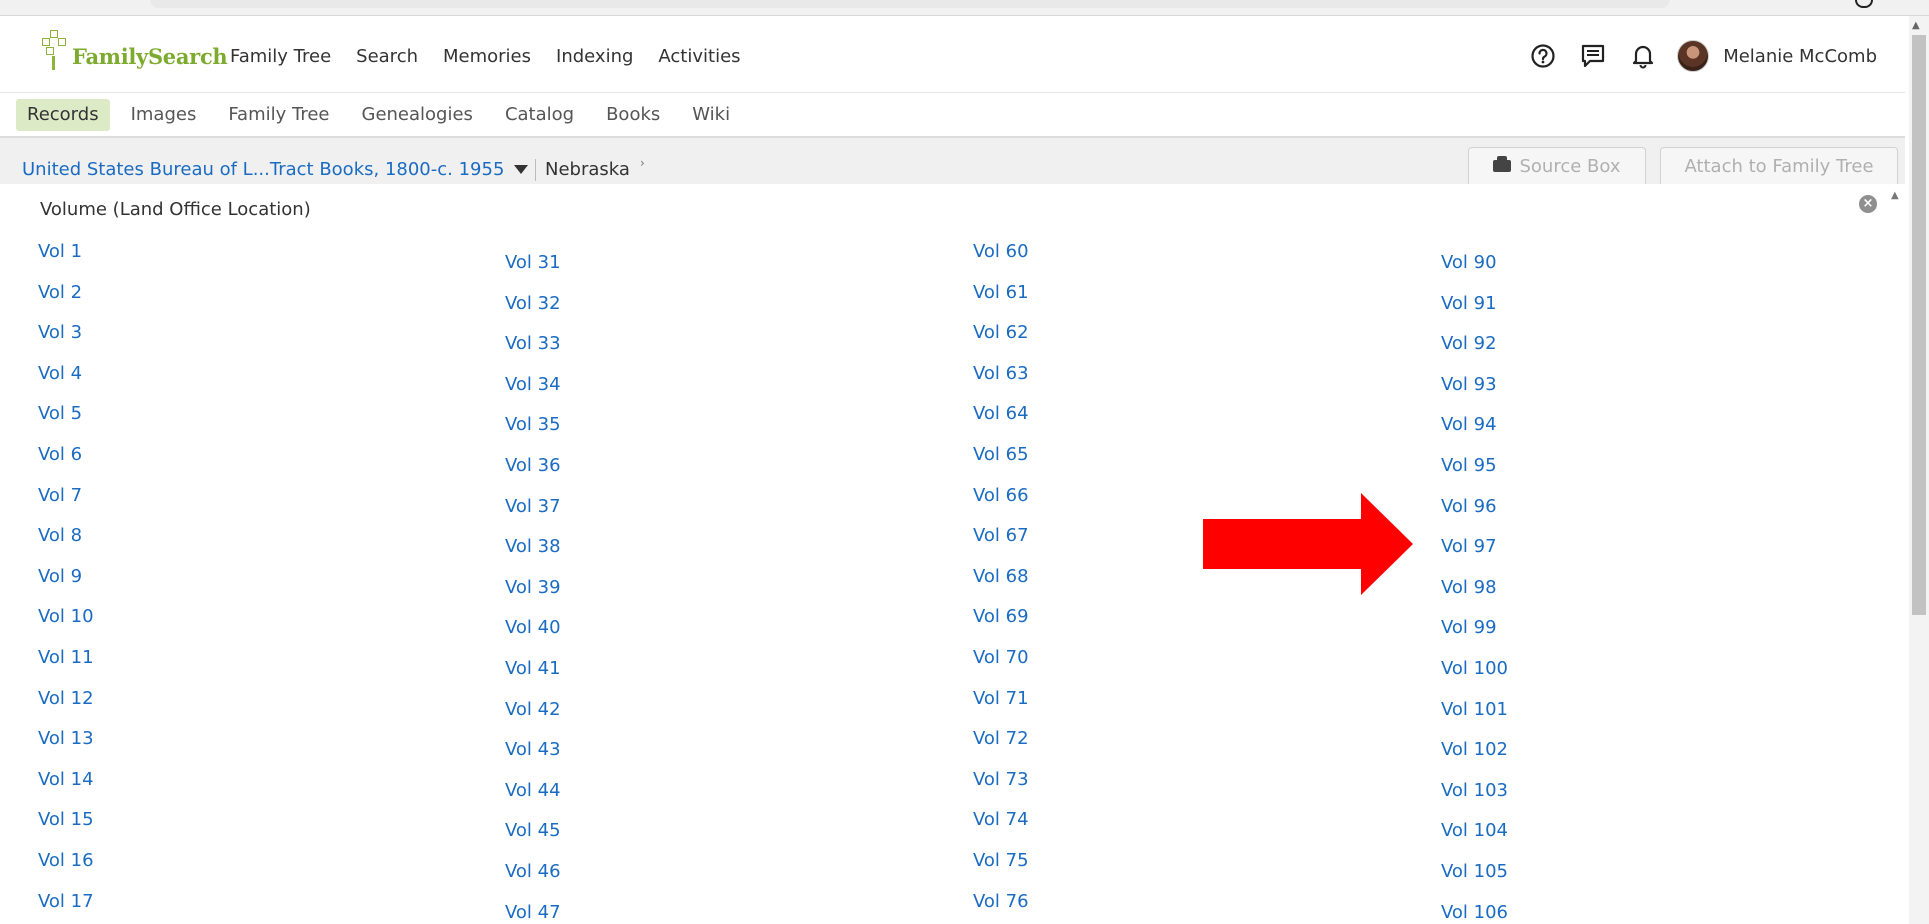 Image resolution: width=1929 pixels, height=924 pixels. I want to click on volume-link: Vol 68, so click(1001, 576).